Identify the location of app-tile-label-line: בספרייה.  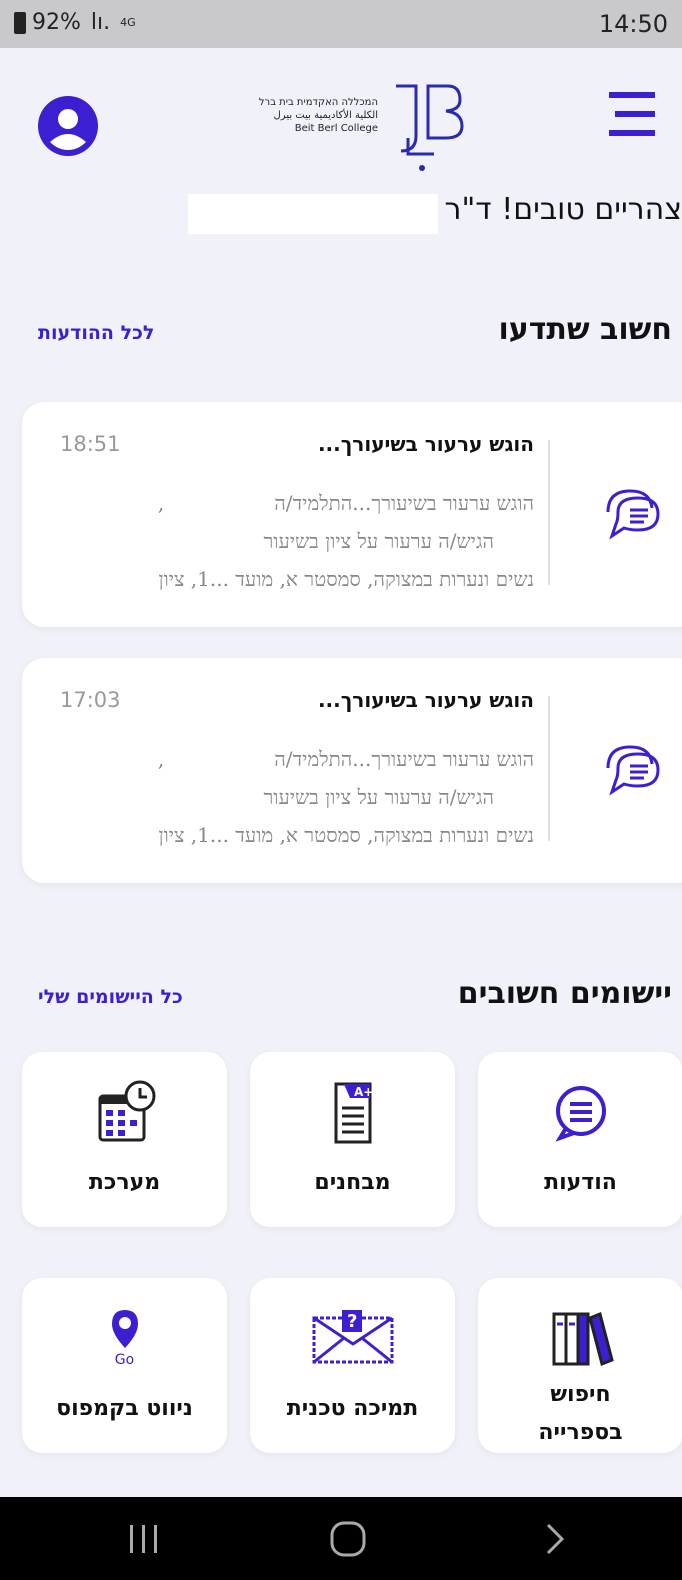
(580, 1432).